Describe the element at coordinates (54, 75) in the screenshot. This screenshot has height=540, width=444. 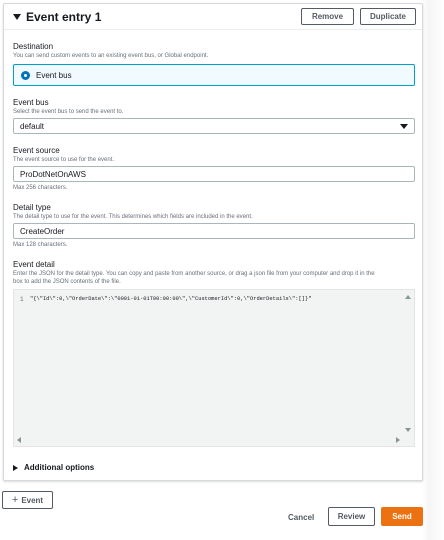
I see `event-bus-radio-label: Event bus` at that location.